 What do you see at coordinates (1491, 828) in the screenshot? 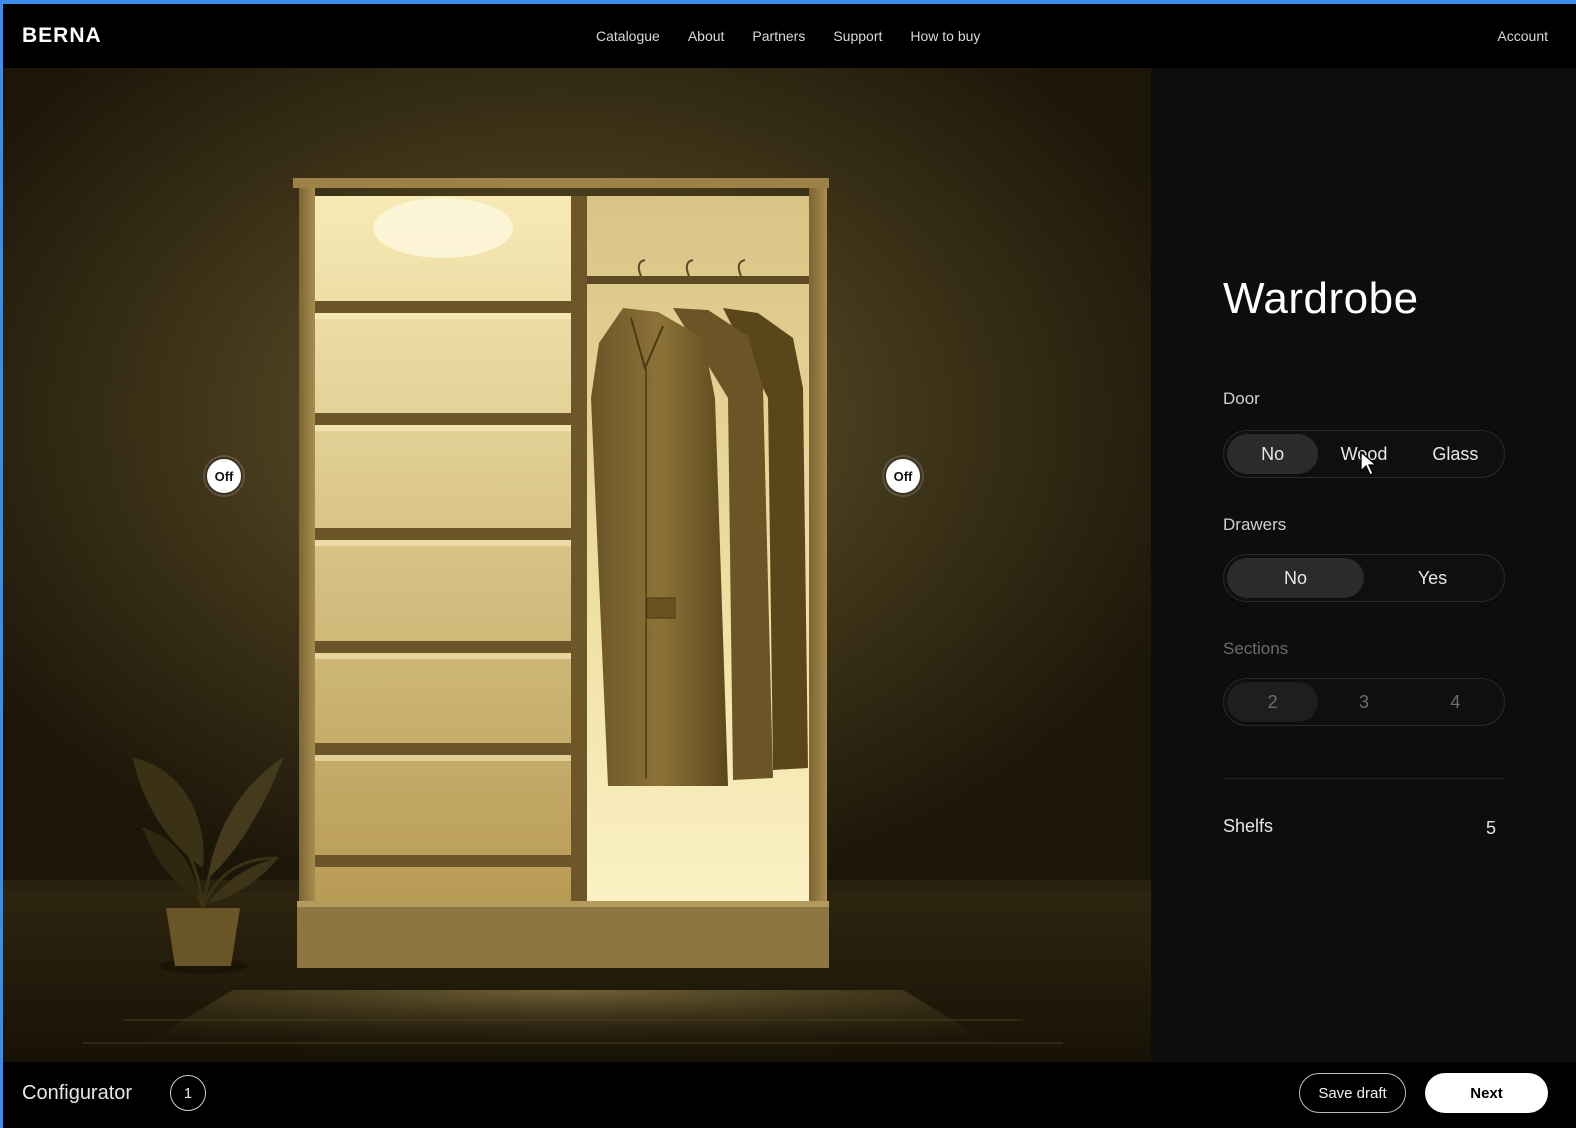
I see `shelfs-value: 5` at bounding box center [1491, 828].